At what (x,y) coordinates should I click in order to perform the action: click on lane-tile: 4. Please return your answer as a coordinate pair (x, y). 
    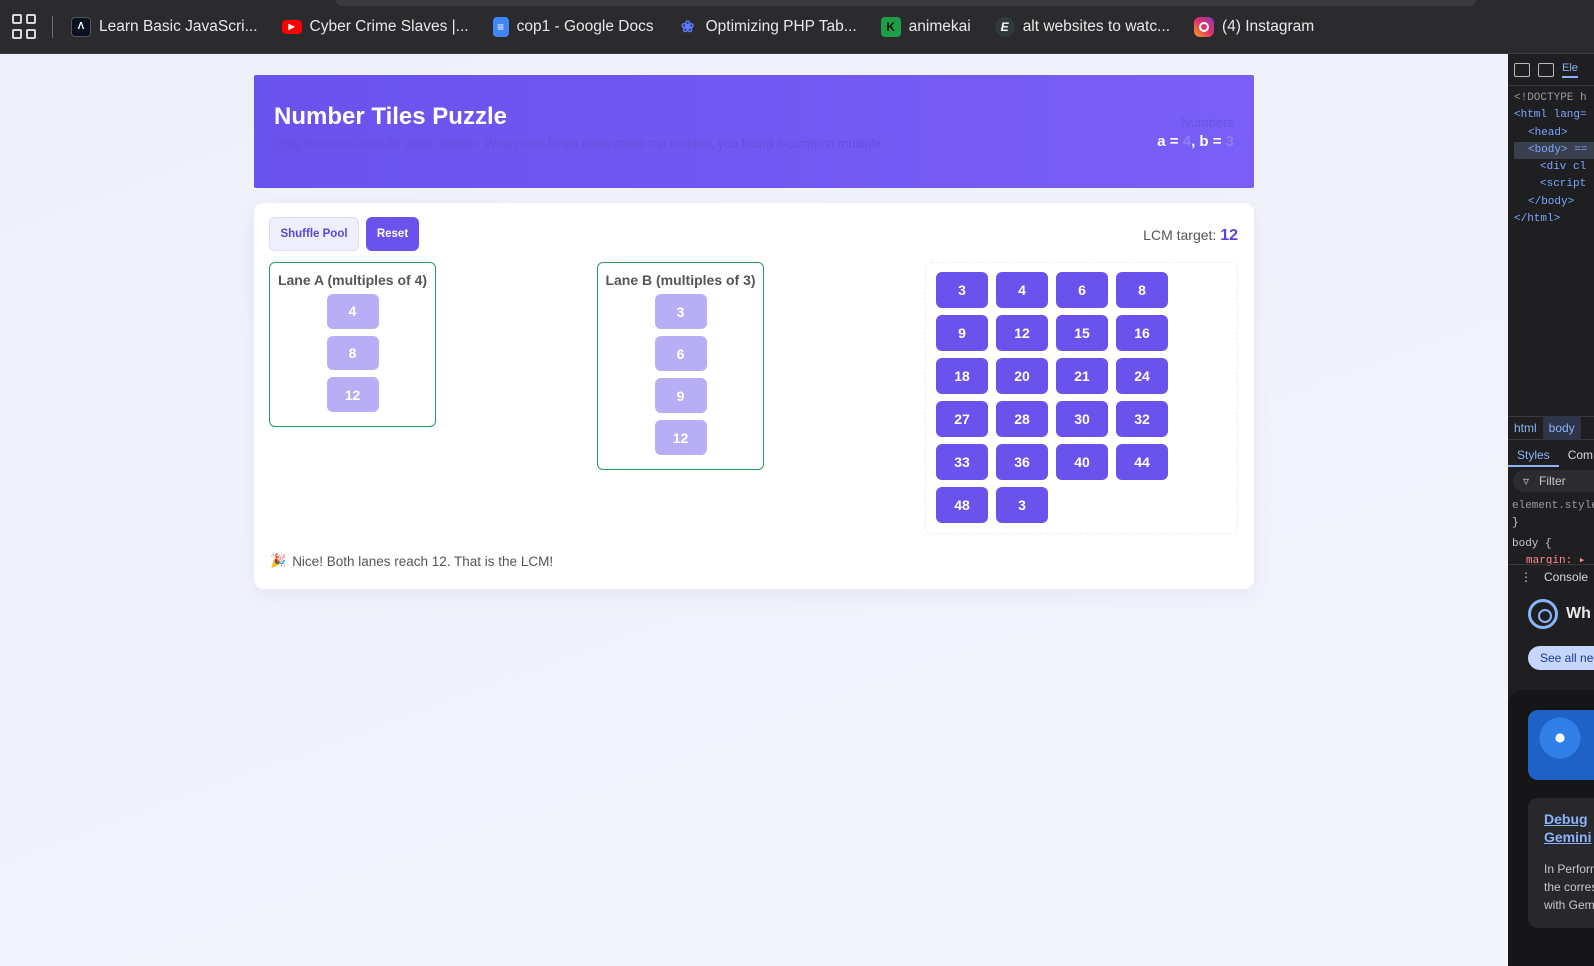
    Looking at the image, I should click on (352, 311).